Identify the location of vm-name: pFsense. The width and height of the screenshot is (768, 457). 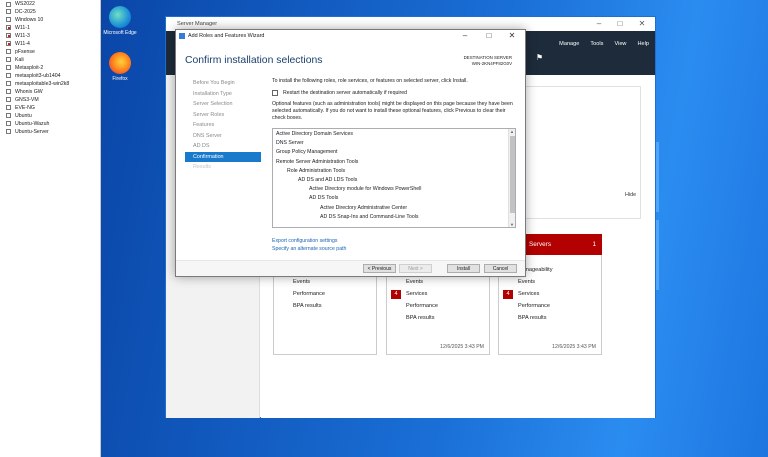
(25, 51).